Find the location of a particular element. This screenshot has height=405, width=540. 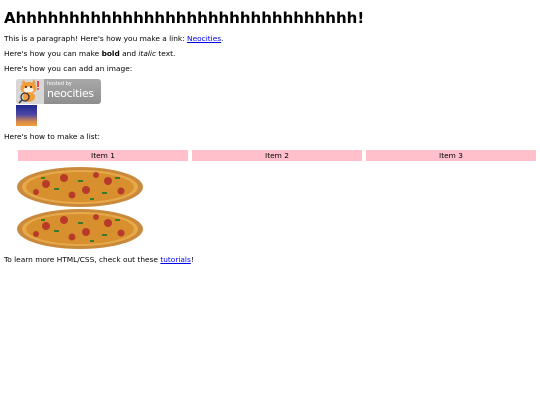

learn-text: To learn more HTML/CSS, check out these is located at coordinates (82, 259).